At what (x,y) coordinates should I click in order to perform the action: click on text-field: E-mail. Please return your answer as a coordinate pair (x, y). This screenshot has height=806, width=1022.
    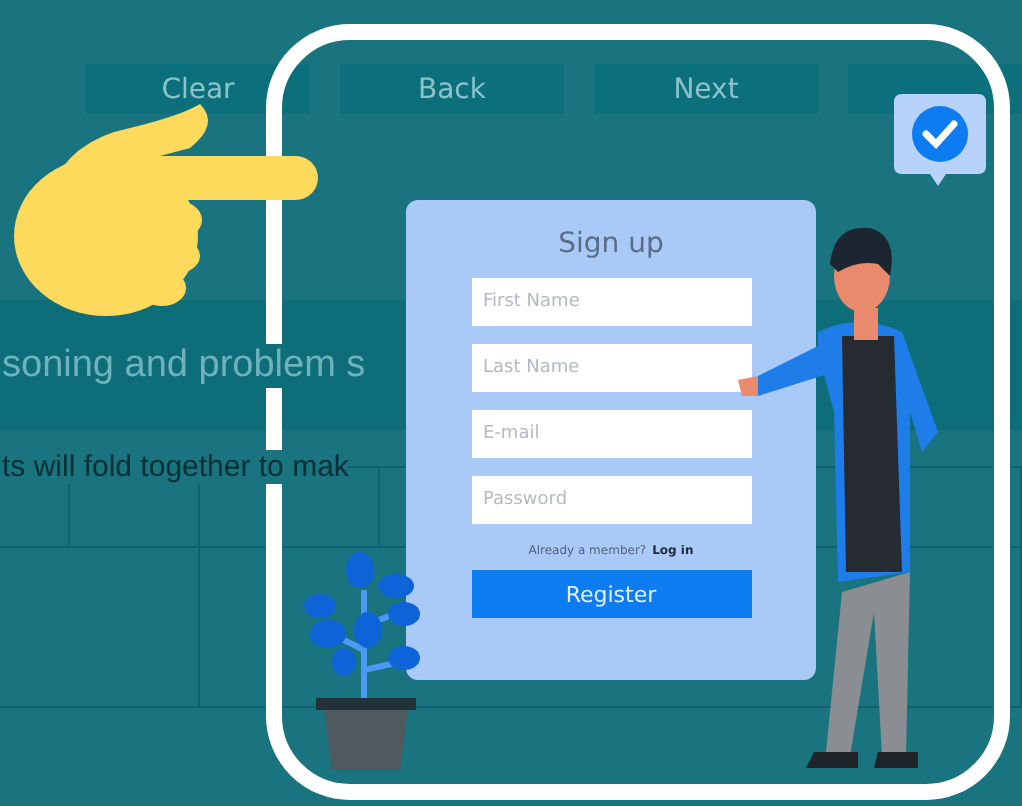
    Looking at the image, I should click on (611, 434).